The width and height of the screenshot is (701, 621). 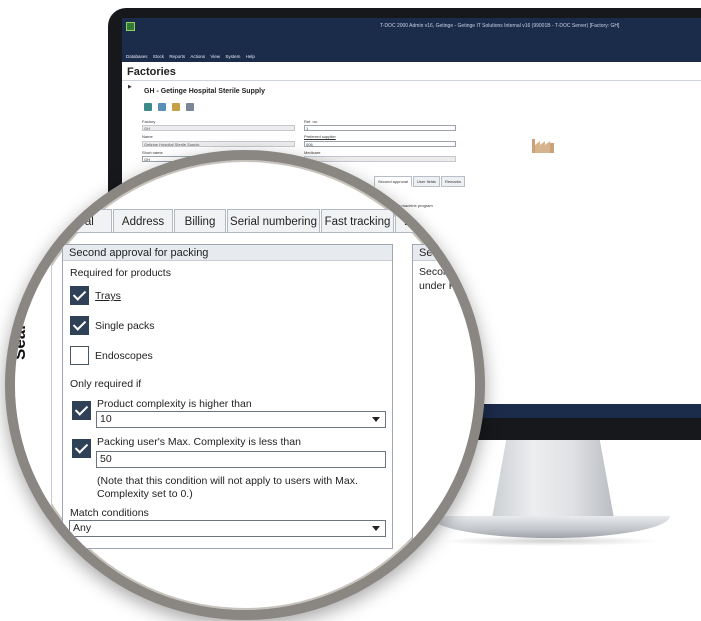 What do you see at coordinates (130, 87) in the screenshot?
I see `expand-arrow-icon: ▶` at bounding box center [130, 87].